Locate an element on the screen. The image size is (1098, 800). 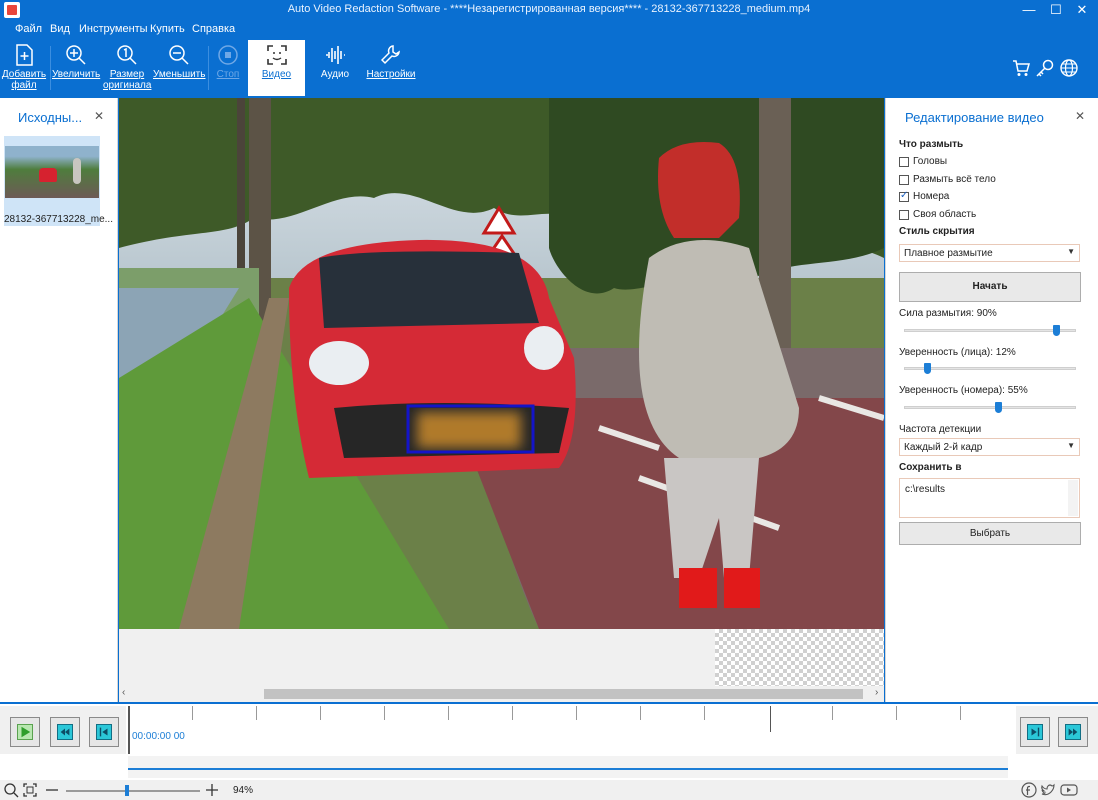
tab-settings: Настройки is located at coordinates (391, 68).